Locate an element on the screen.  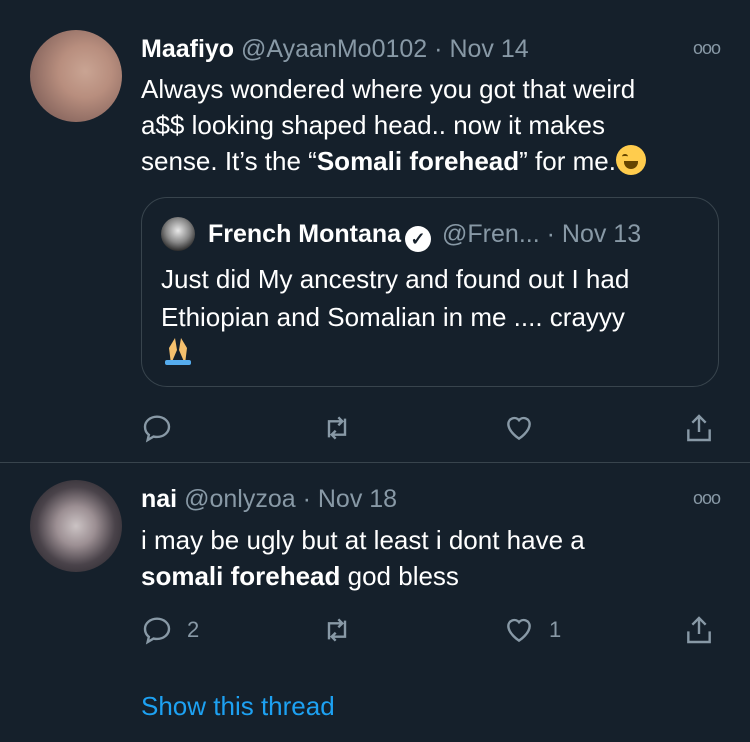
author-handle: @AyaanMo0102 is located at coordinates (334, 49).